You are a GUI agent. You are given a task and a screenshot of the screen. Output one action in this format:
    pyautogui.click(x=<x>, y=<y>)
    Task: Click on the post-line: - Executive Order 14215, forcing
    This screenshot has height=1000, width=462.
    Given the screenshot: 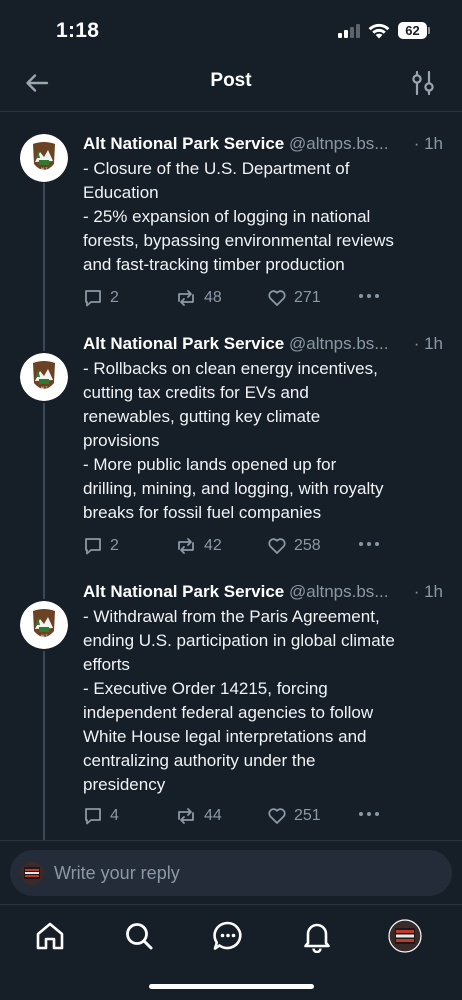 What is the action you would take?
    pyautogui.click(x=205, y=688)
    